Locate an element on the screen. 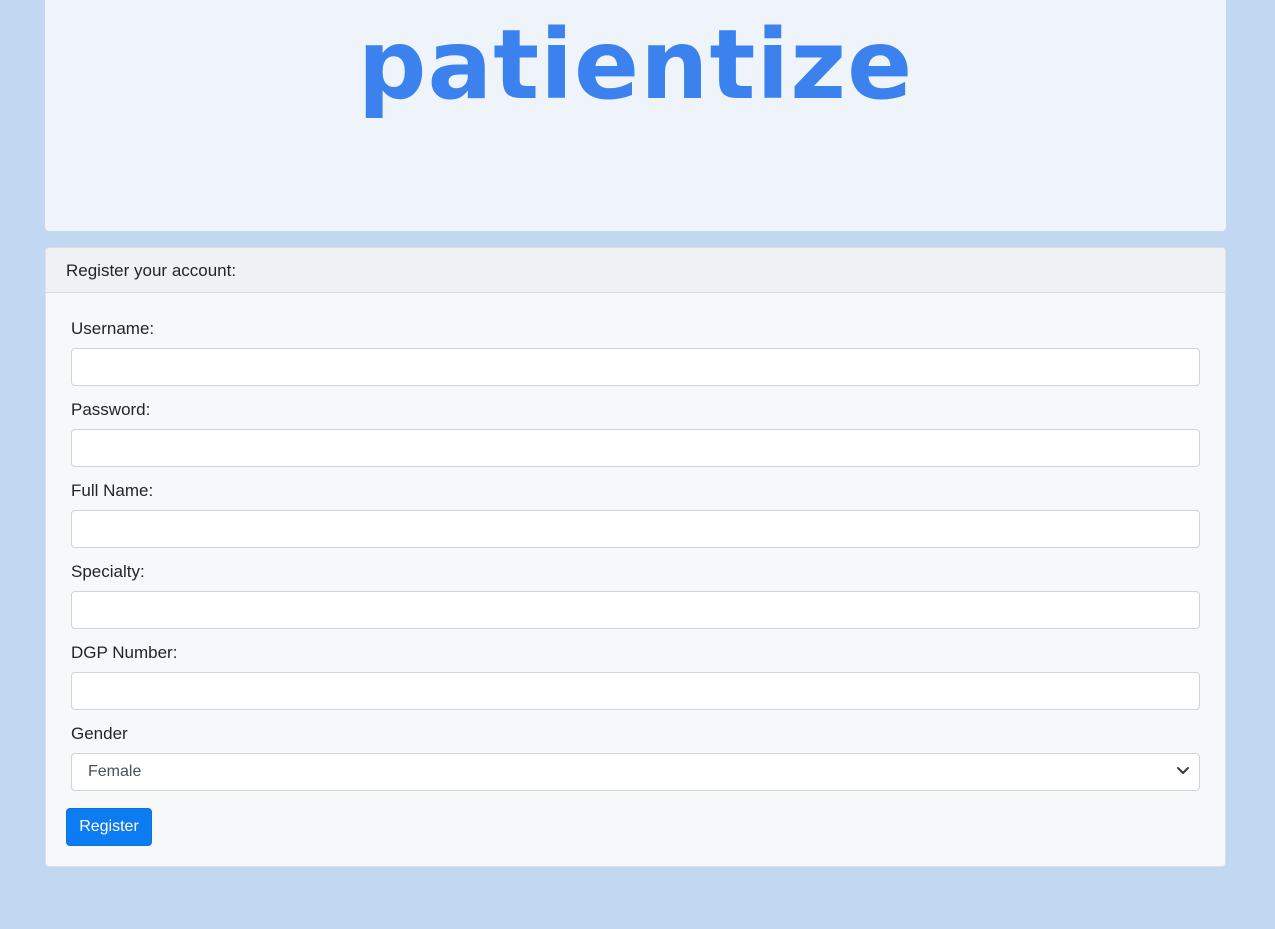 This screenshot has height=929, width=1275. gender-group: Gender Female is located at coordinates (635, 757).